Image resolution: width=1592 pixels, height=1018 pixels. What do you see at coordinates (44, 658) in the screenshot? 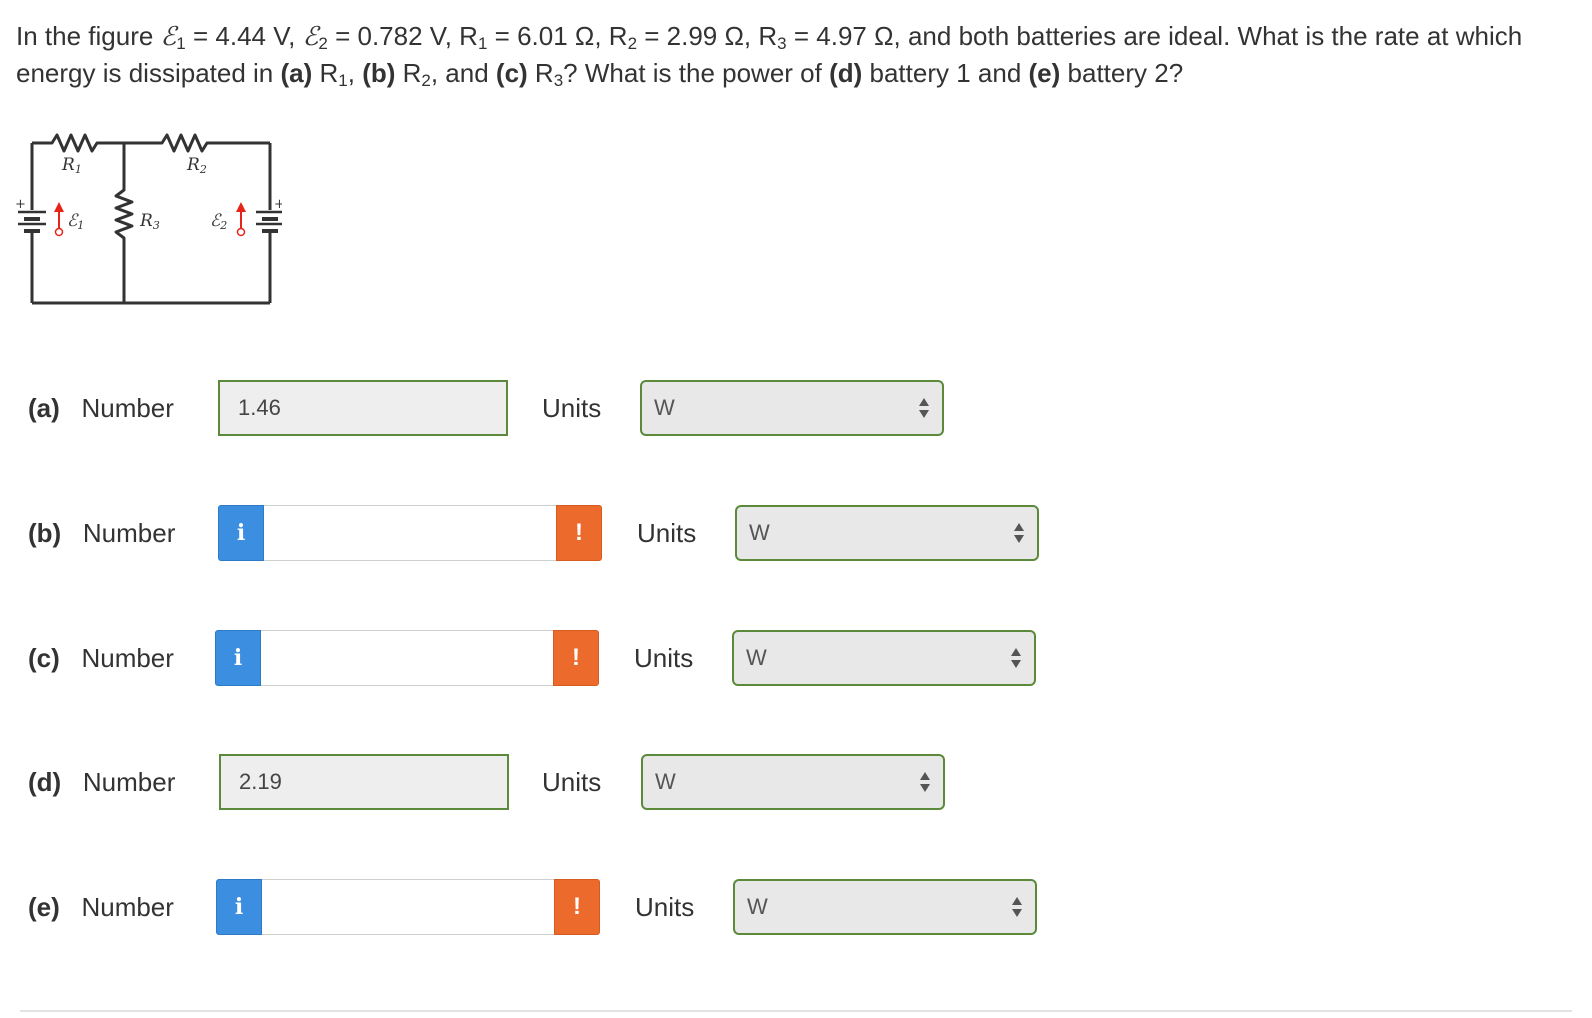
I see `part-letter: (c)` at bounding box center [44, 658].